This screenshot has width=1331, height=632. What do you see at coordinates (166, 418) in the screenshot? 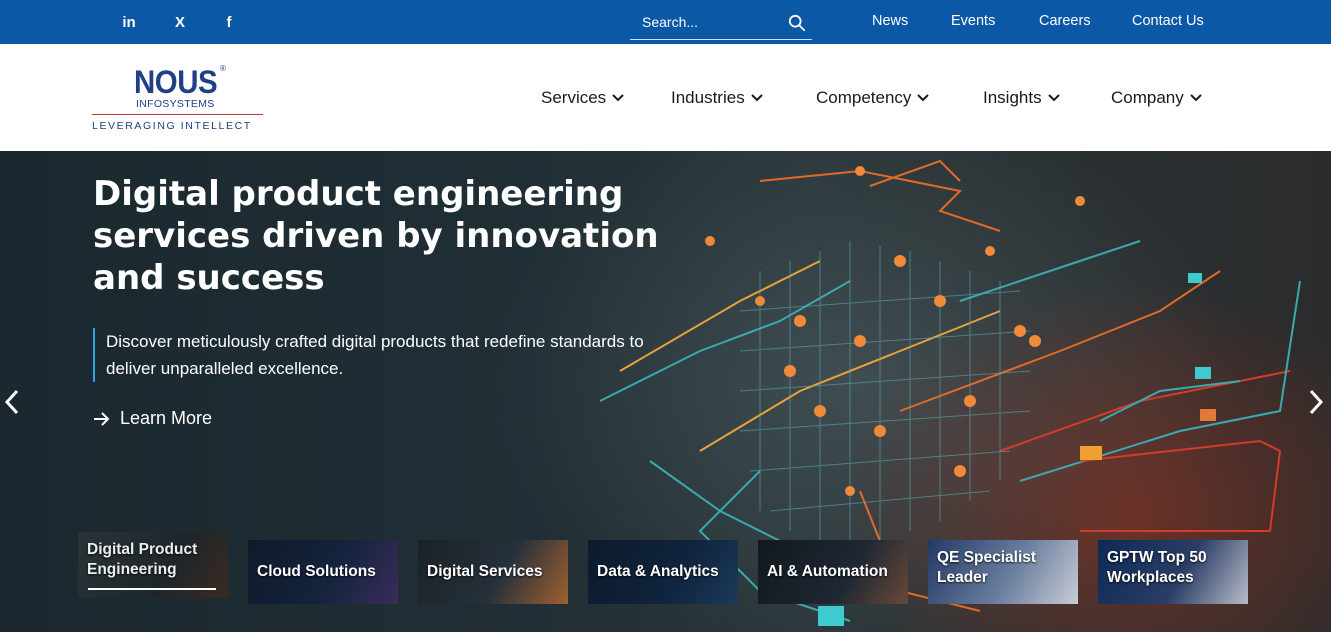
I see `learn-more-label: Learn More` at bounding box center [166, 418].